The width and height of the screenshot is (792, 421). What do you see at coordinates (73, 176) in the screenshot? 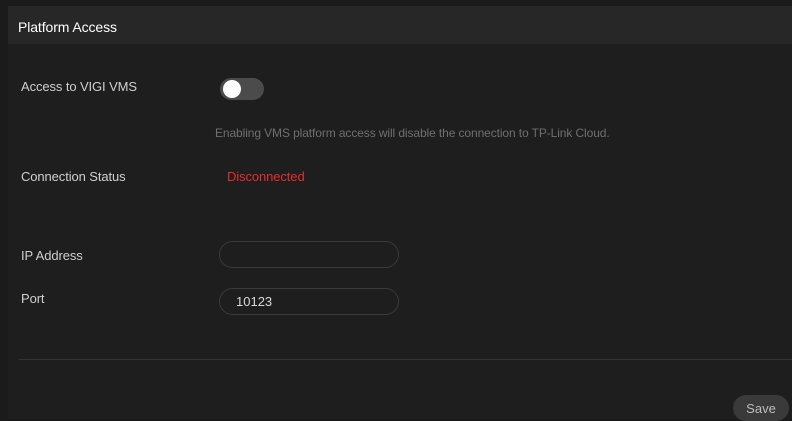
I see `connection-status-label: Connection Status` at bounding box center [73, 176].